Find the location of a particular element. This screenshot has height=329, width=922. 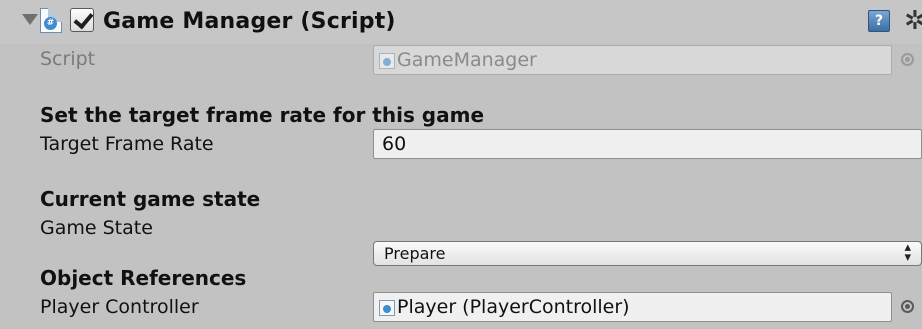

target-frame-rate-label: Target Frame Rate is located at coordinates (127, 144).